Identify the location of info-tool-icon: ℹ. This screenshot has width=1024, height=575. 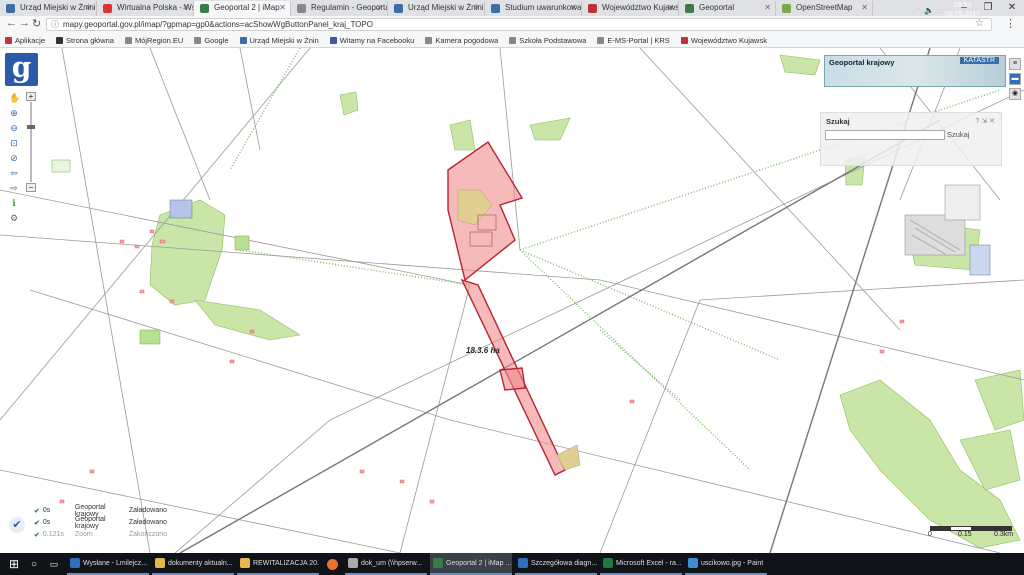
(14, 203).